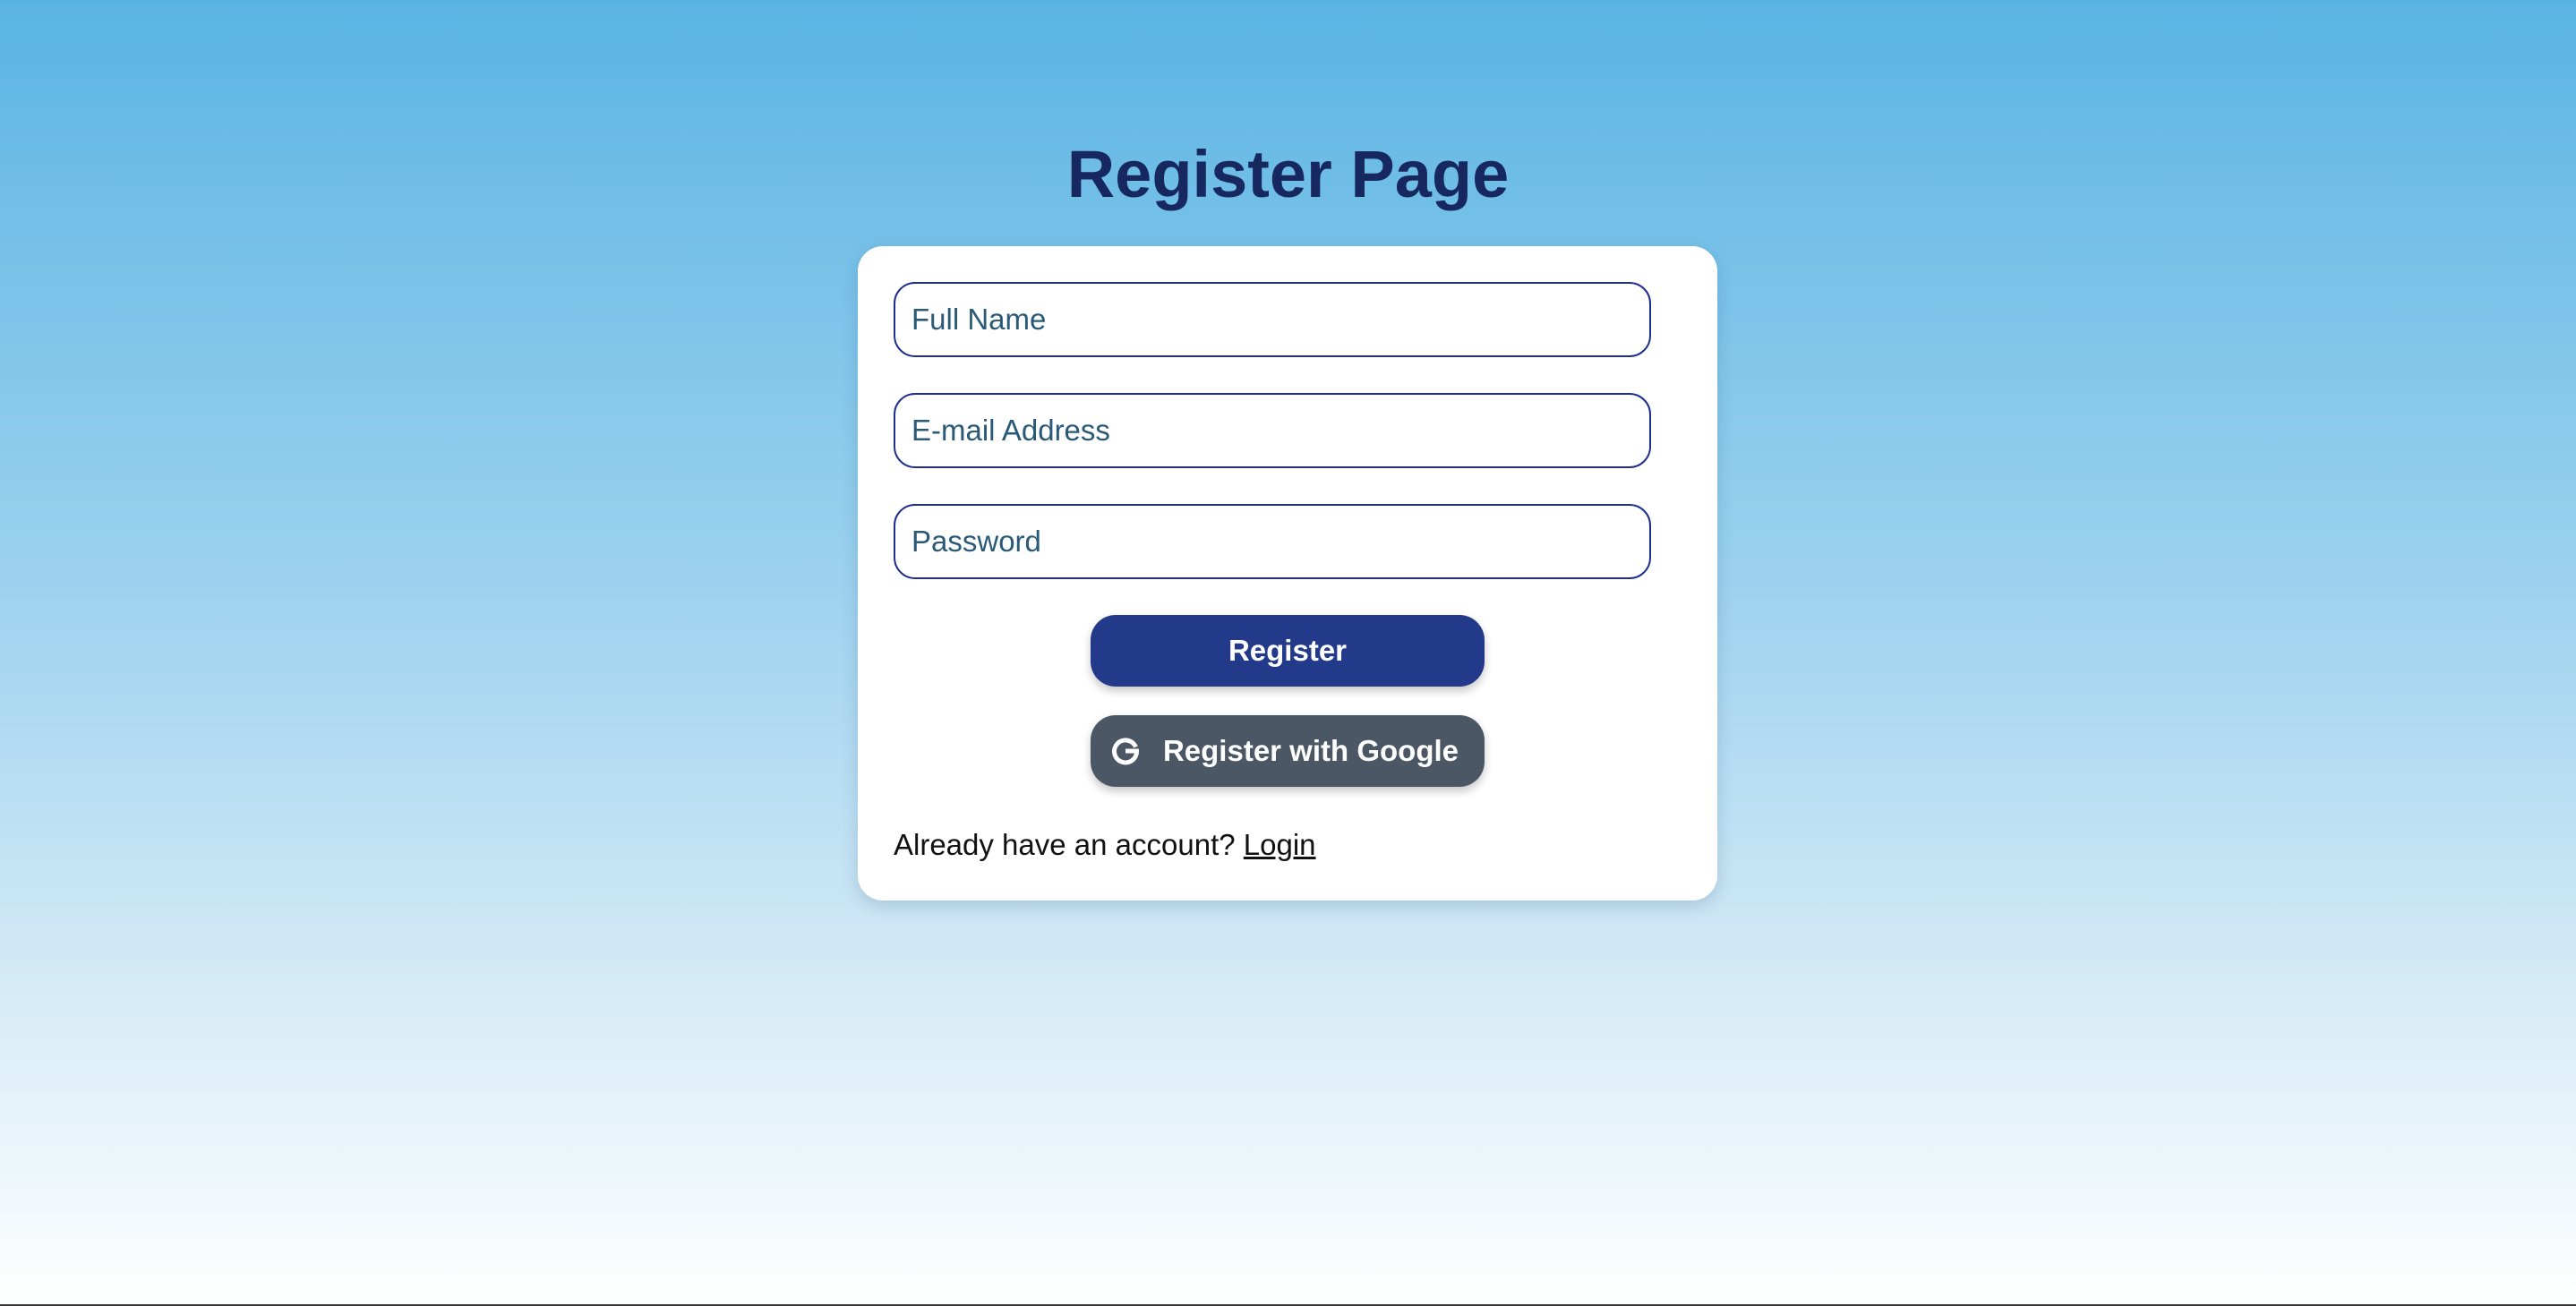 This screenshot has width=2576, height=1306. What do you see at coordinates (1280, 845) in the screenshot?
I see `login-link: Login` at bounding box center [1280, 845].